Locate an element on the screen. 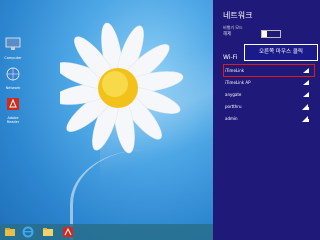 The height and width of the screenshot is (240, 320). pdf-icon: Adobe Reader is located at coordinates (13, 110).